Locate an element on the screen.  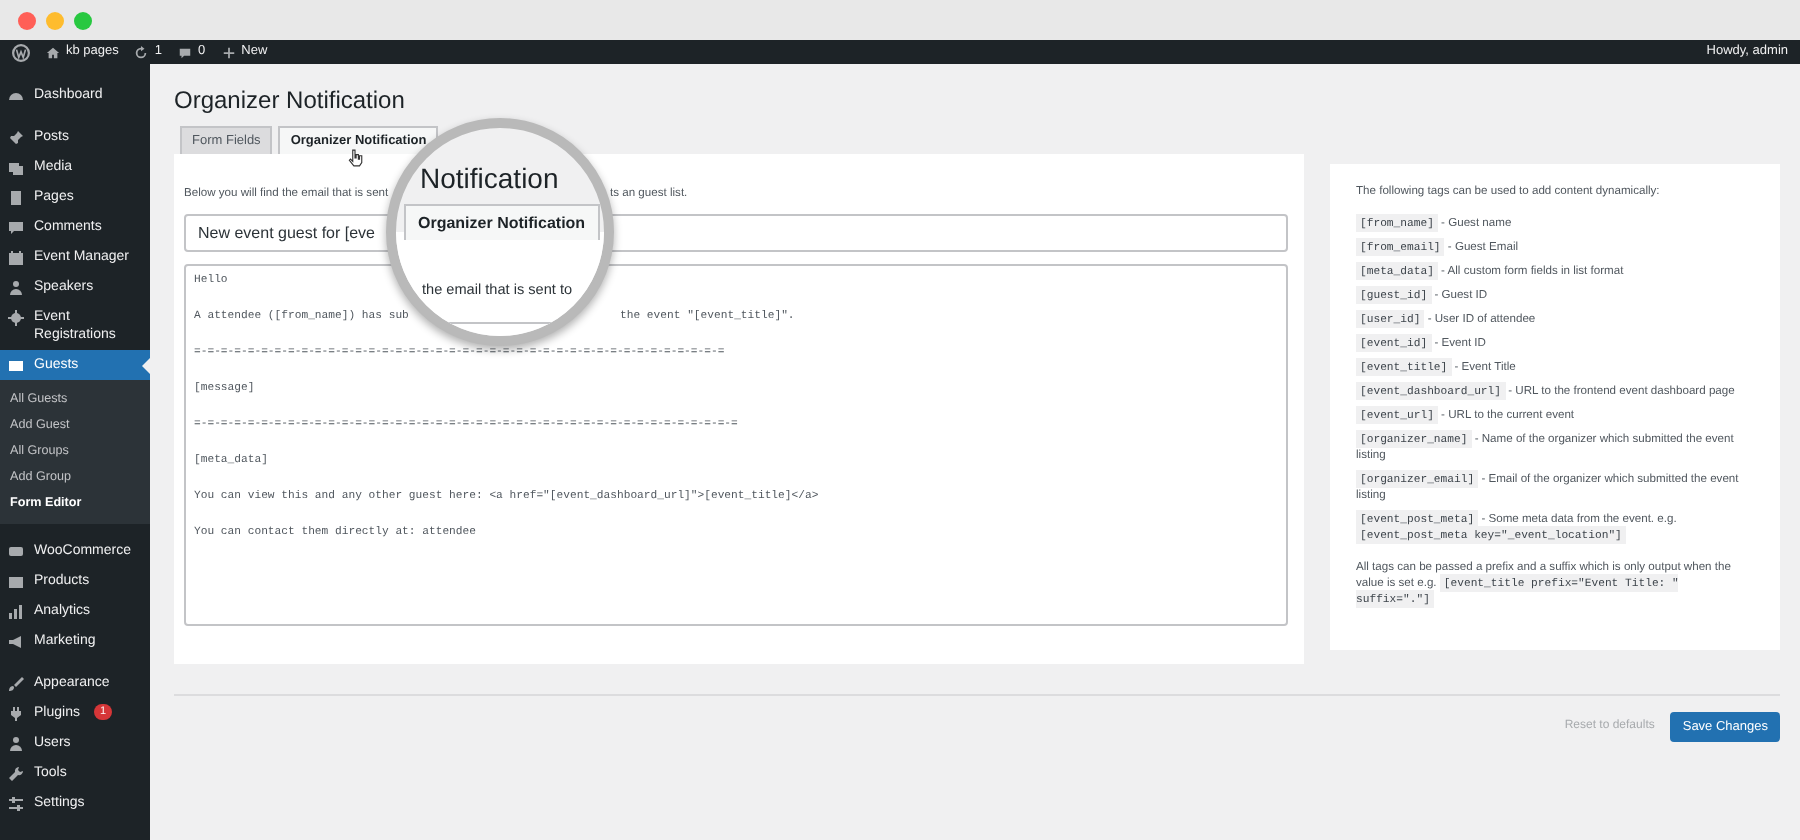
photo-stack-icon is located at coordinates (16, 167).